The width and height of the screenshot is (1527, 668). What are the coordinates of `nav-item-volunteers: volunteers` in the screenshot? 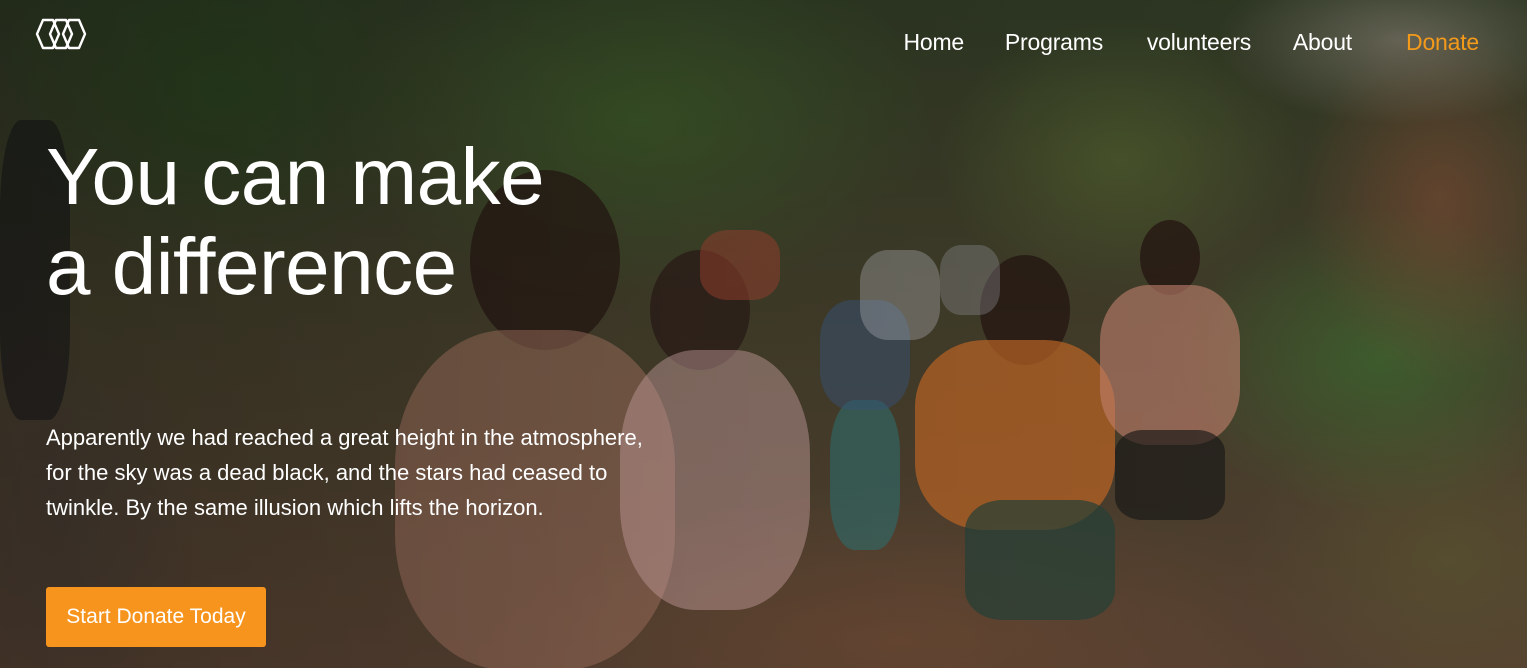 It's located at (1199, 42).